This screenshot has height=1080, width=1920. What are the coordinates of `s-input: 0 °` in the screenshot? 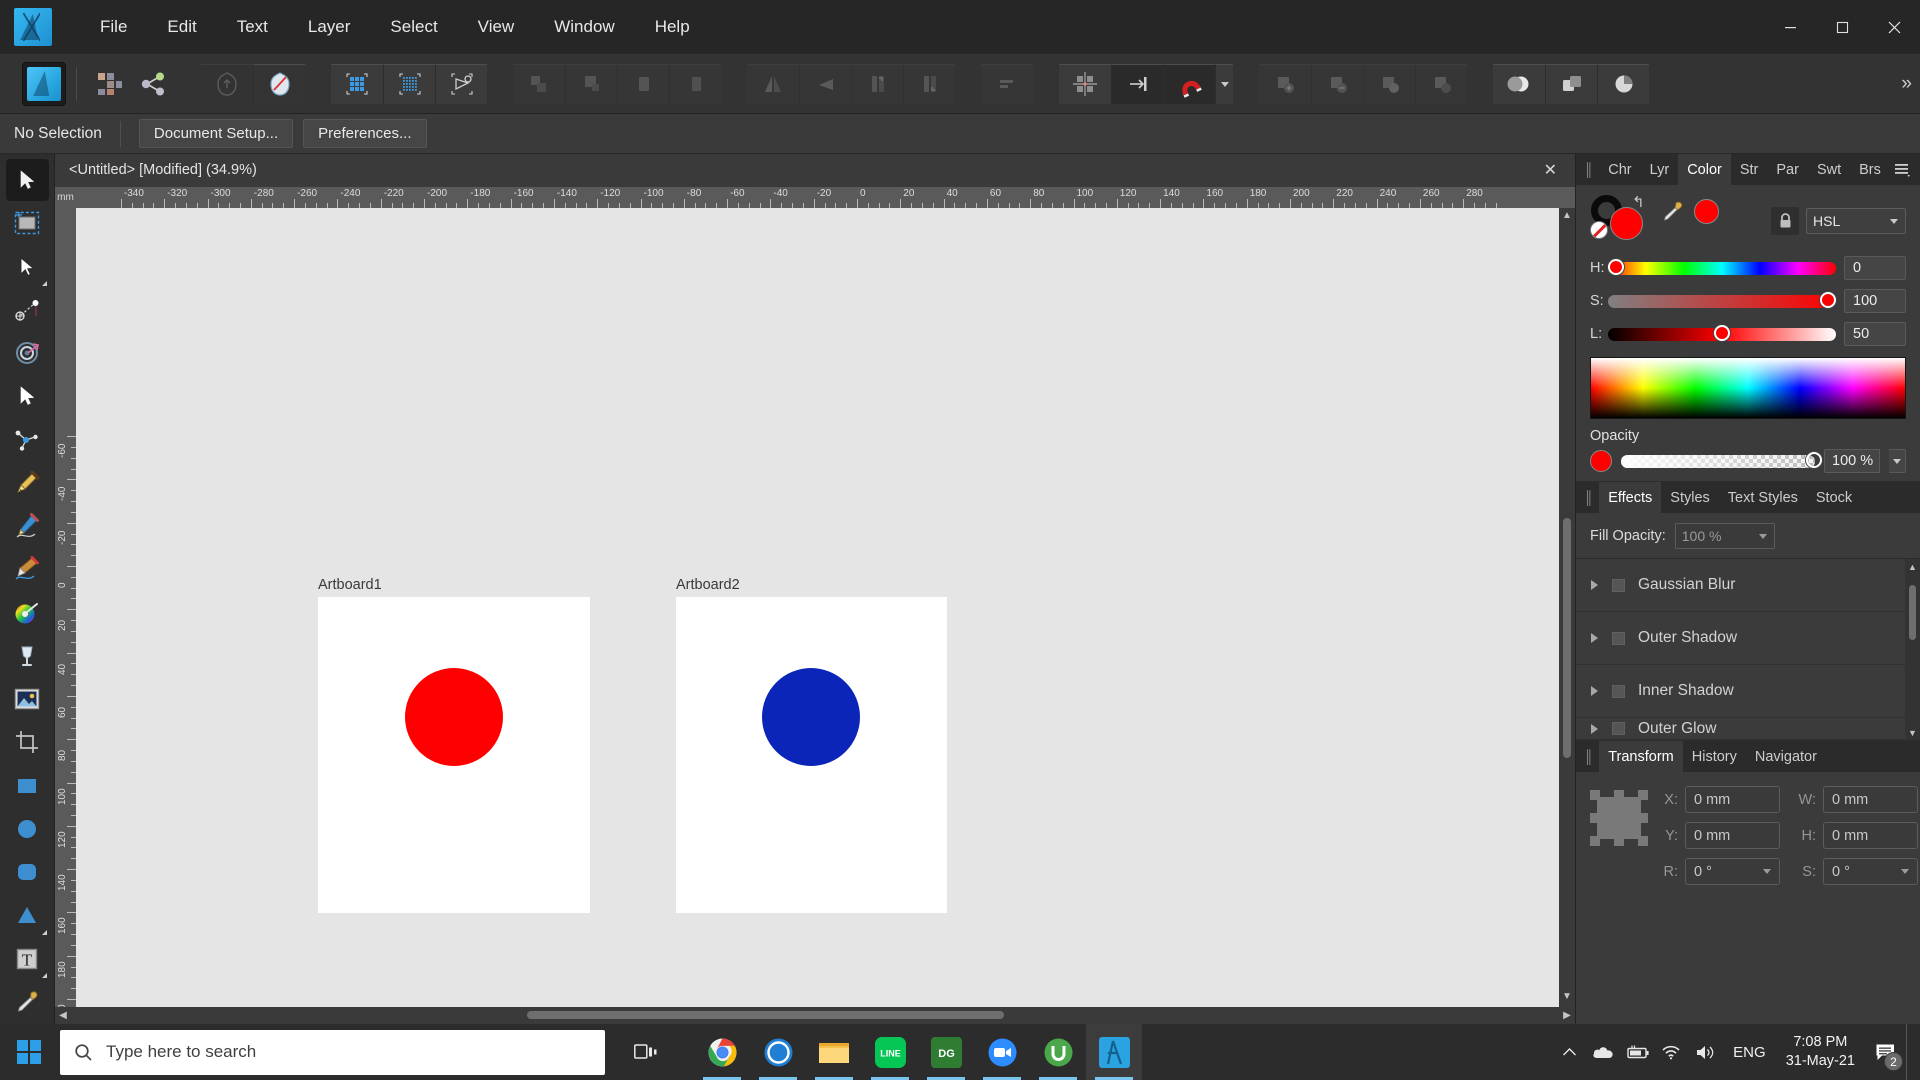 It's located at (1870, 871).